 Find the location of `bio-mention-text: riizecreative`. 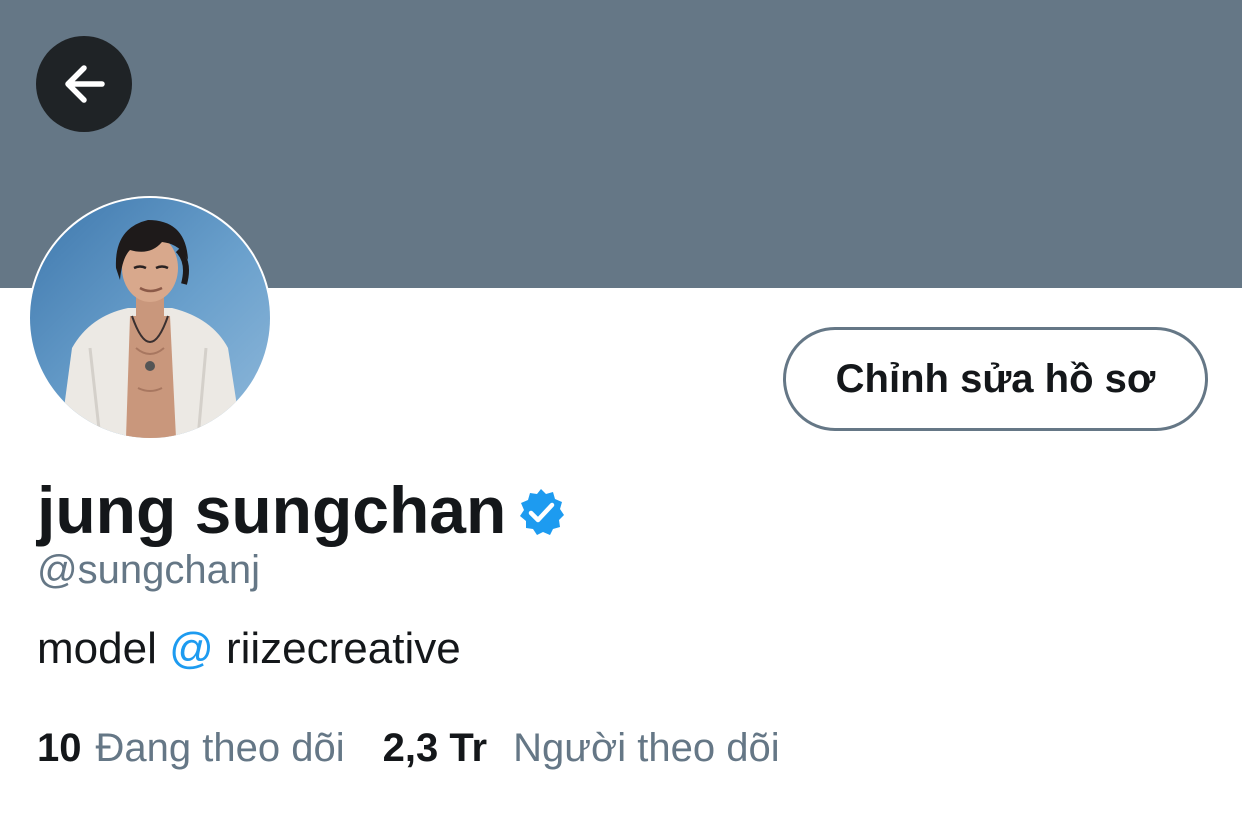

bio-mention-text: riizecreative is located at coordinates (337, 648).